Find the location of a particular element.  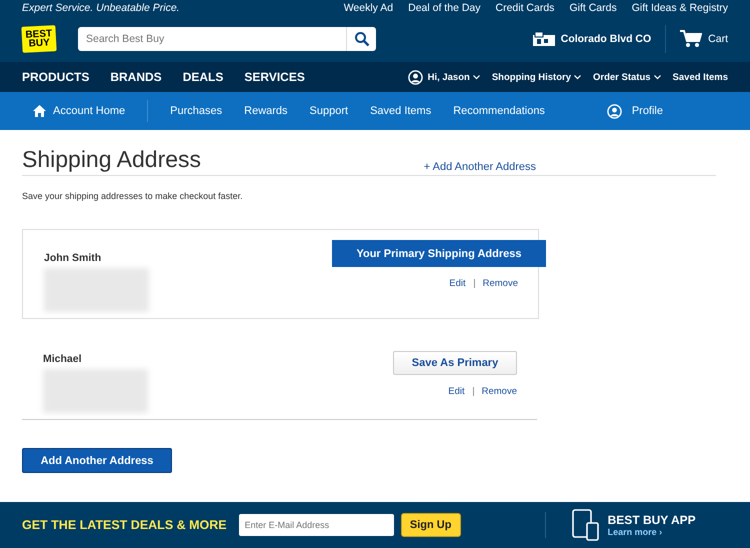

account-tab: Saved Items is located at coordinates (401, 111).